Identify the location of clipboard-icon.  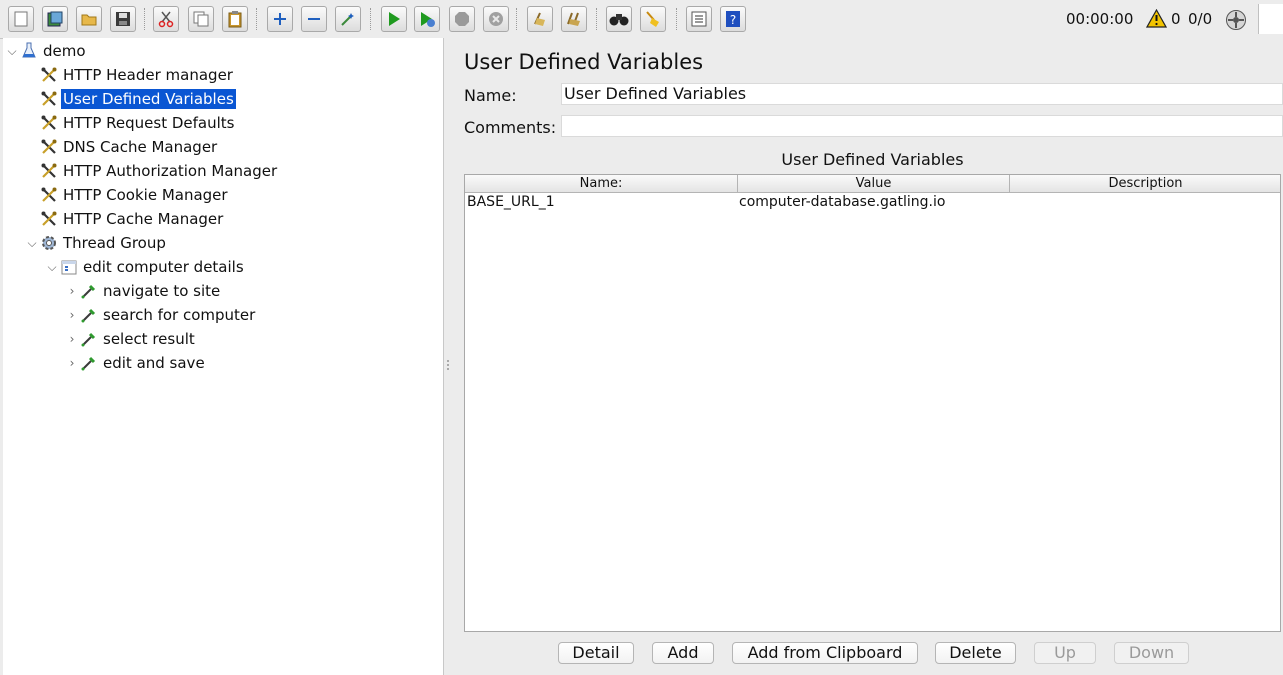
(235, 19).